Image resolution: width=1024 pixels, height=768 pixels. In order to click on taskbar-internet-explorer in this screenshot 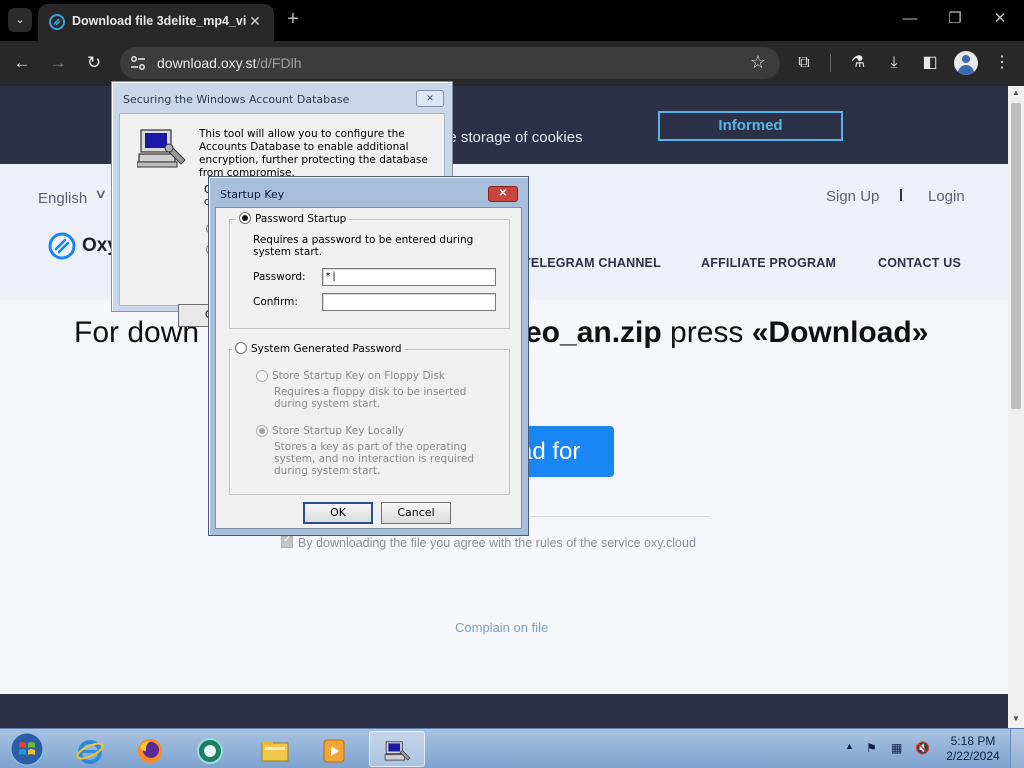, I will do `click(90, 749)`.